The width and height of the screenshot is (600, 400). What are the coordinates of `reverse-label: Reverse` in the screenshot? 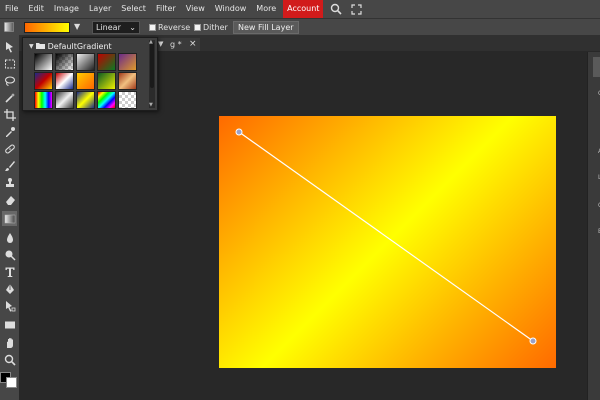 It's located at (174, 27).